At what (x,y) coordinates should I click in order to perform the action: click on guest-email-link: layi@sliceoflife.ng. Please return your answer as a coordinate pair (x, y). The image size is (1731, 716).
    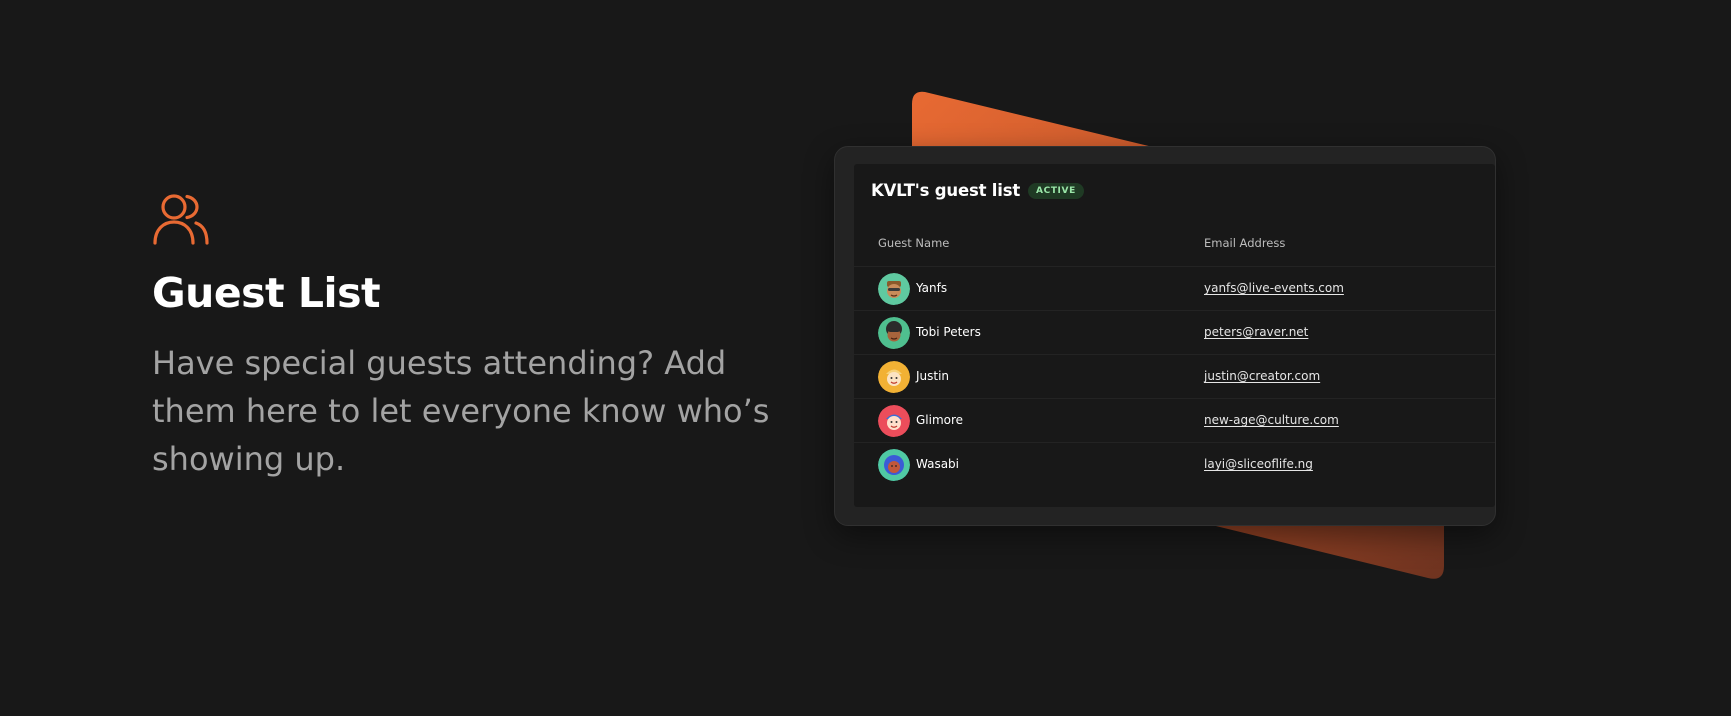
    Looking at the image, I should click on (1258, 464).